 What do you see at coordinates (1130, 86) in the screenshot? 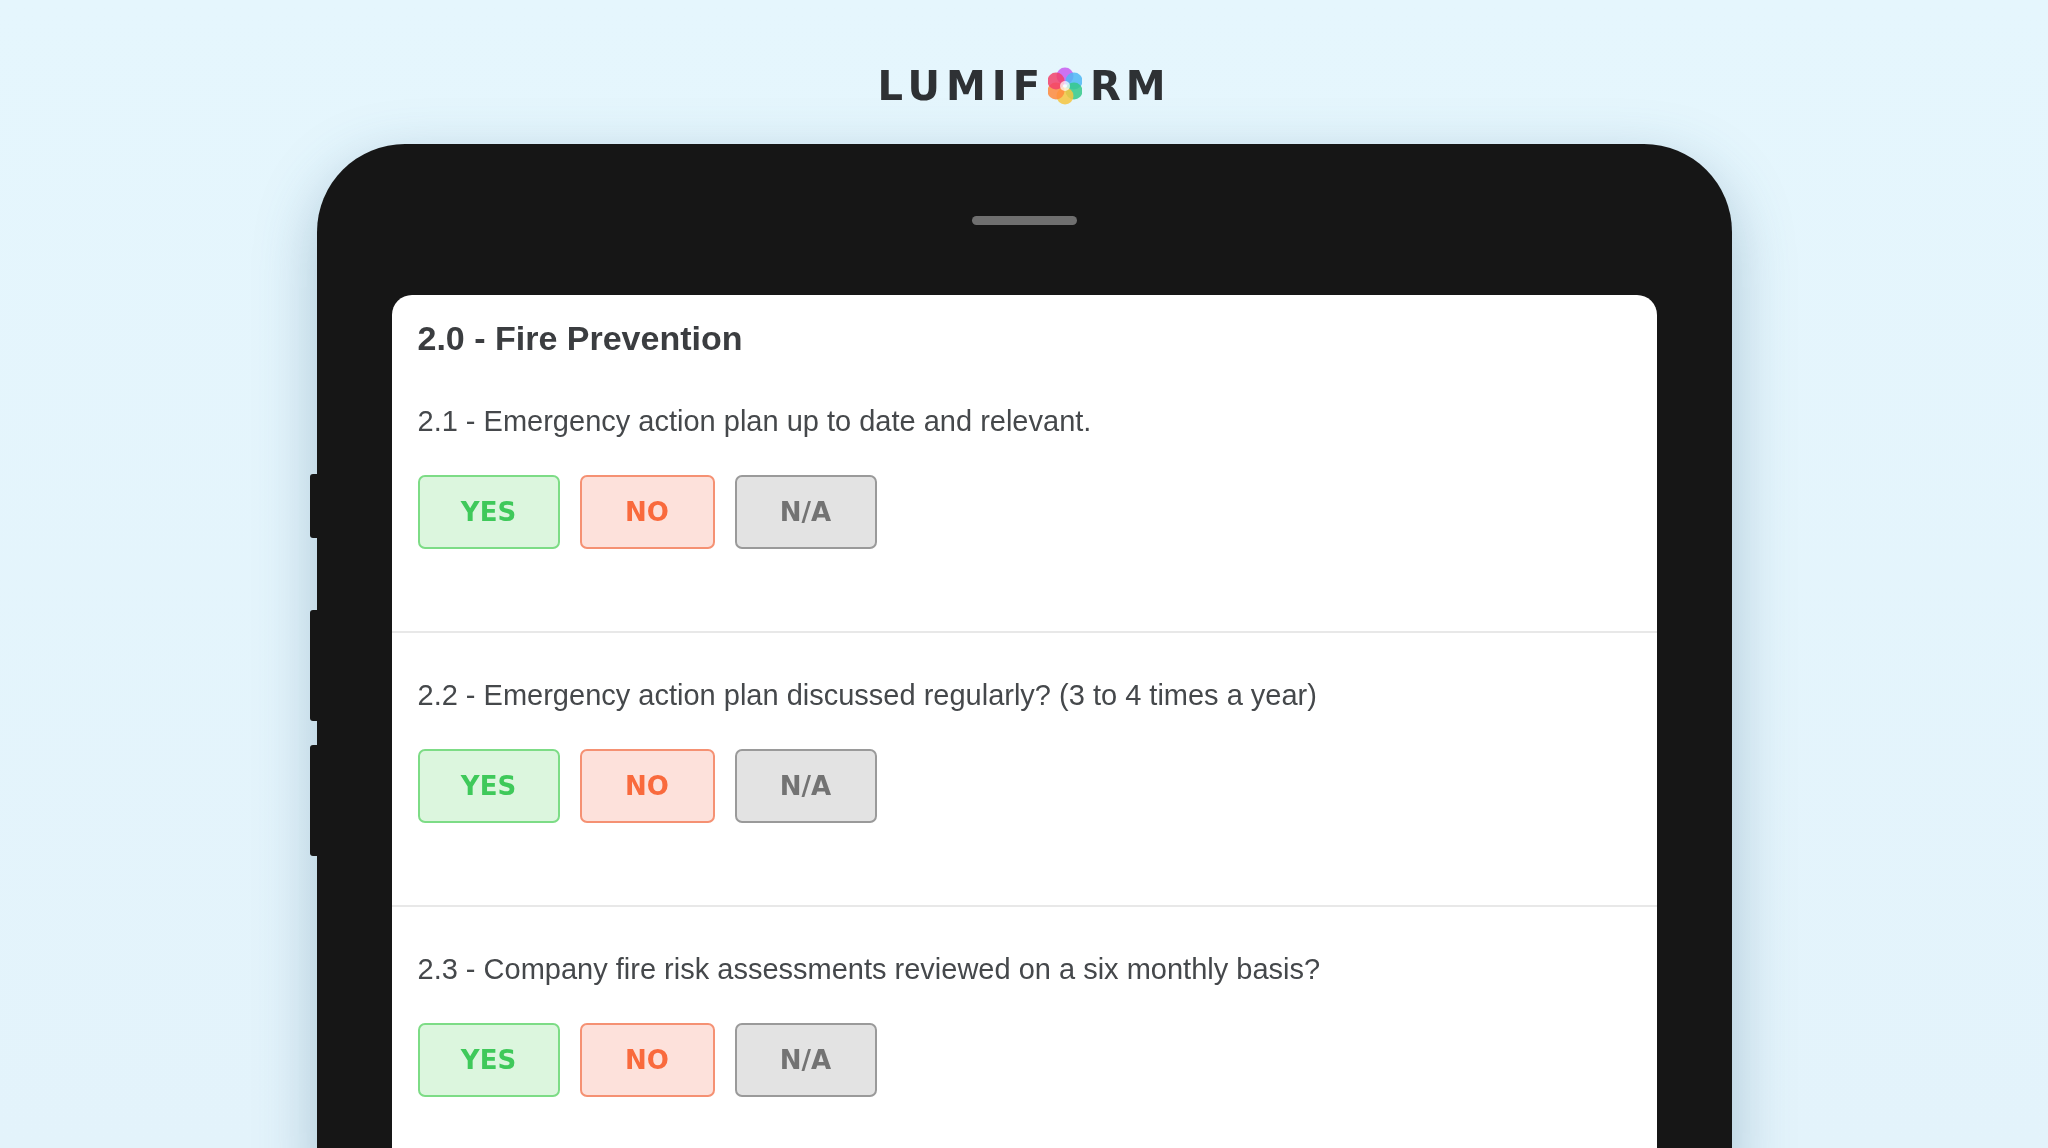
I see `logo-text: RM` at bounding box center [1130, 86].